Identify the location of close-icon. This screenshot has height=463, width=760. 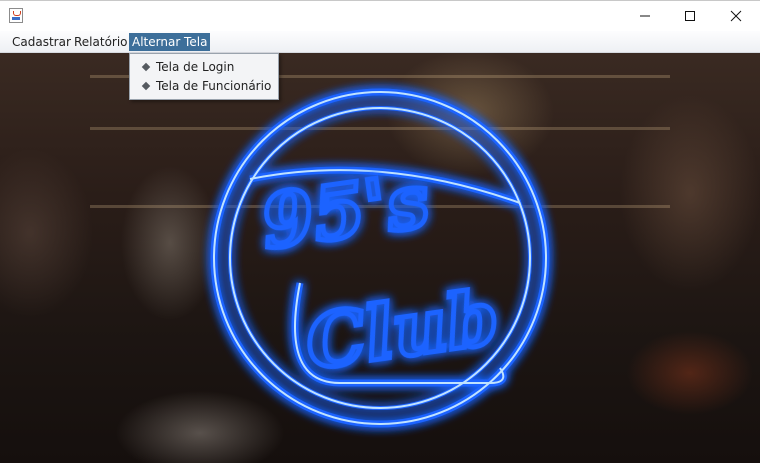
(736, 16).